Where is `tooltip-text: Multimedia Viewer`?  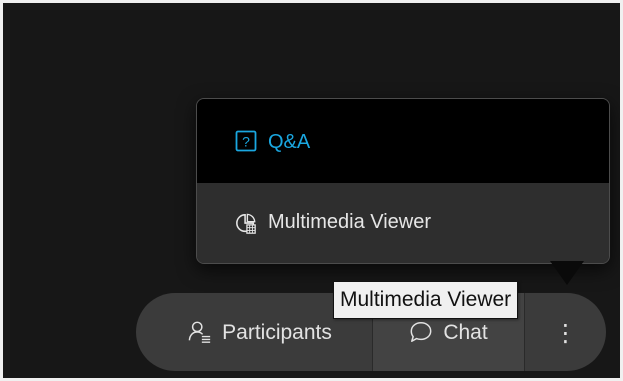
tooltip-text: Multimedia Viewer is located at coordinates (426, 299).